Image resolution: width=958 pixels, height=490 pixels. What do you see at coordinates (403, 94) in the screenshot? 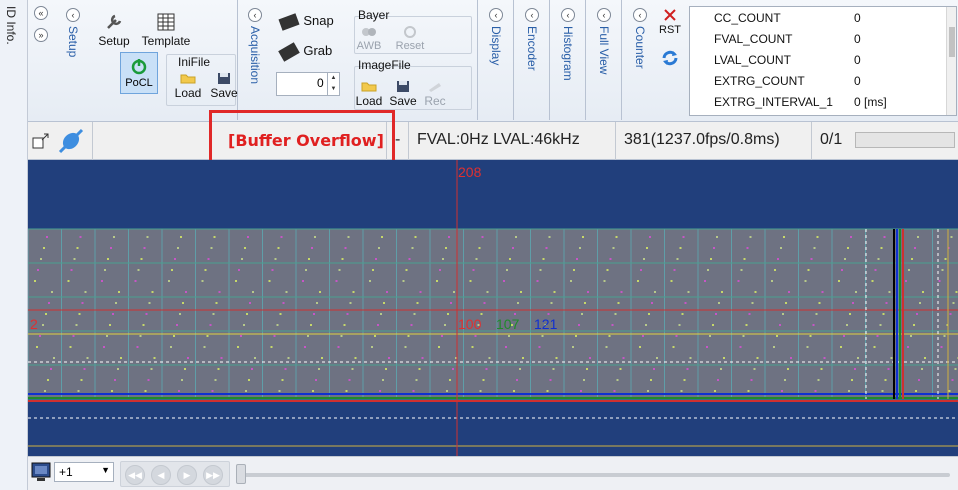
I see `imagefile-save-button: Save` at bounding box center [403, 94].